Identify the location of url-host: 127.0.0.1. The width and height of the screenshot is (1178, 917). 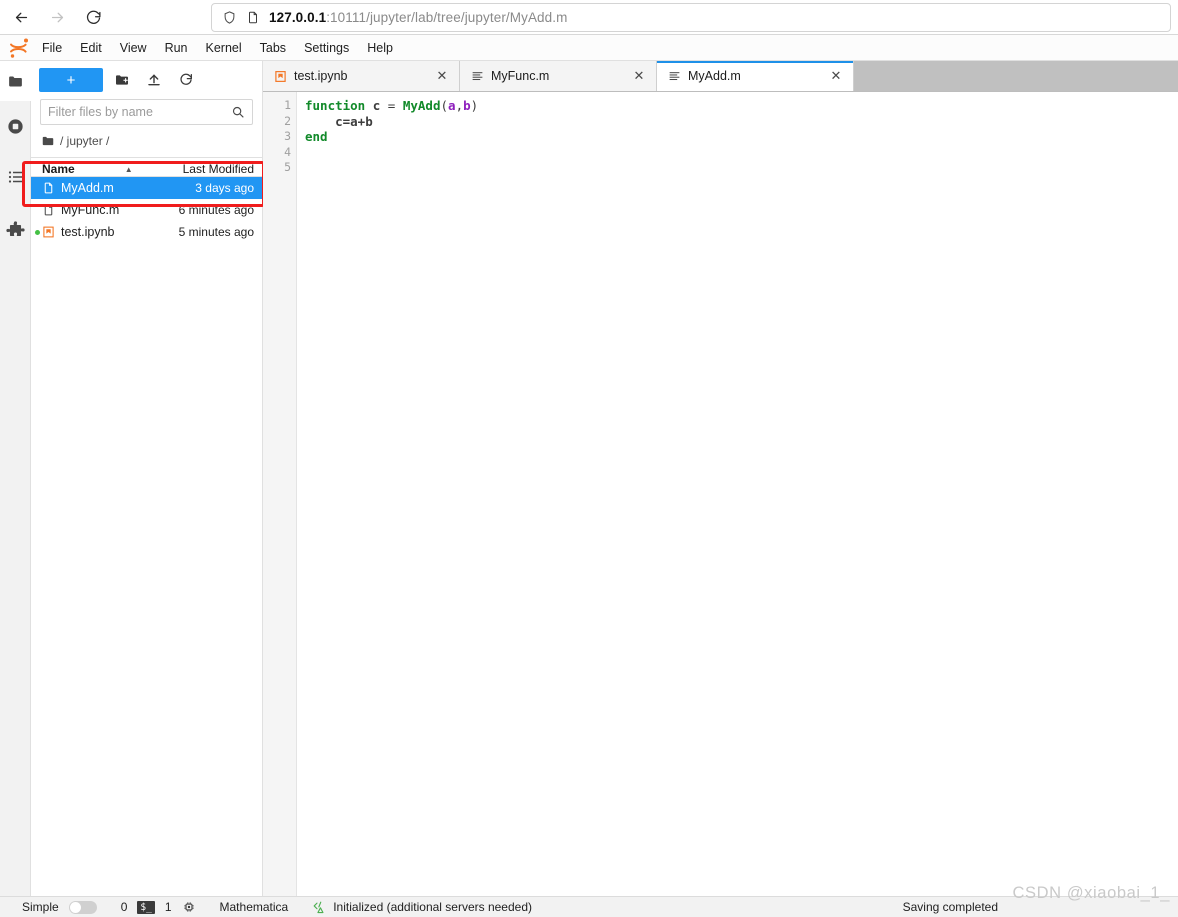
(298, 17).